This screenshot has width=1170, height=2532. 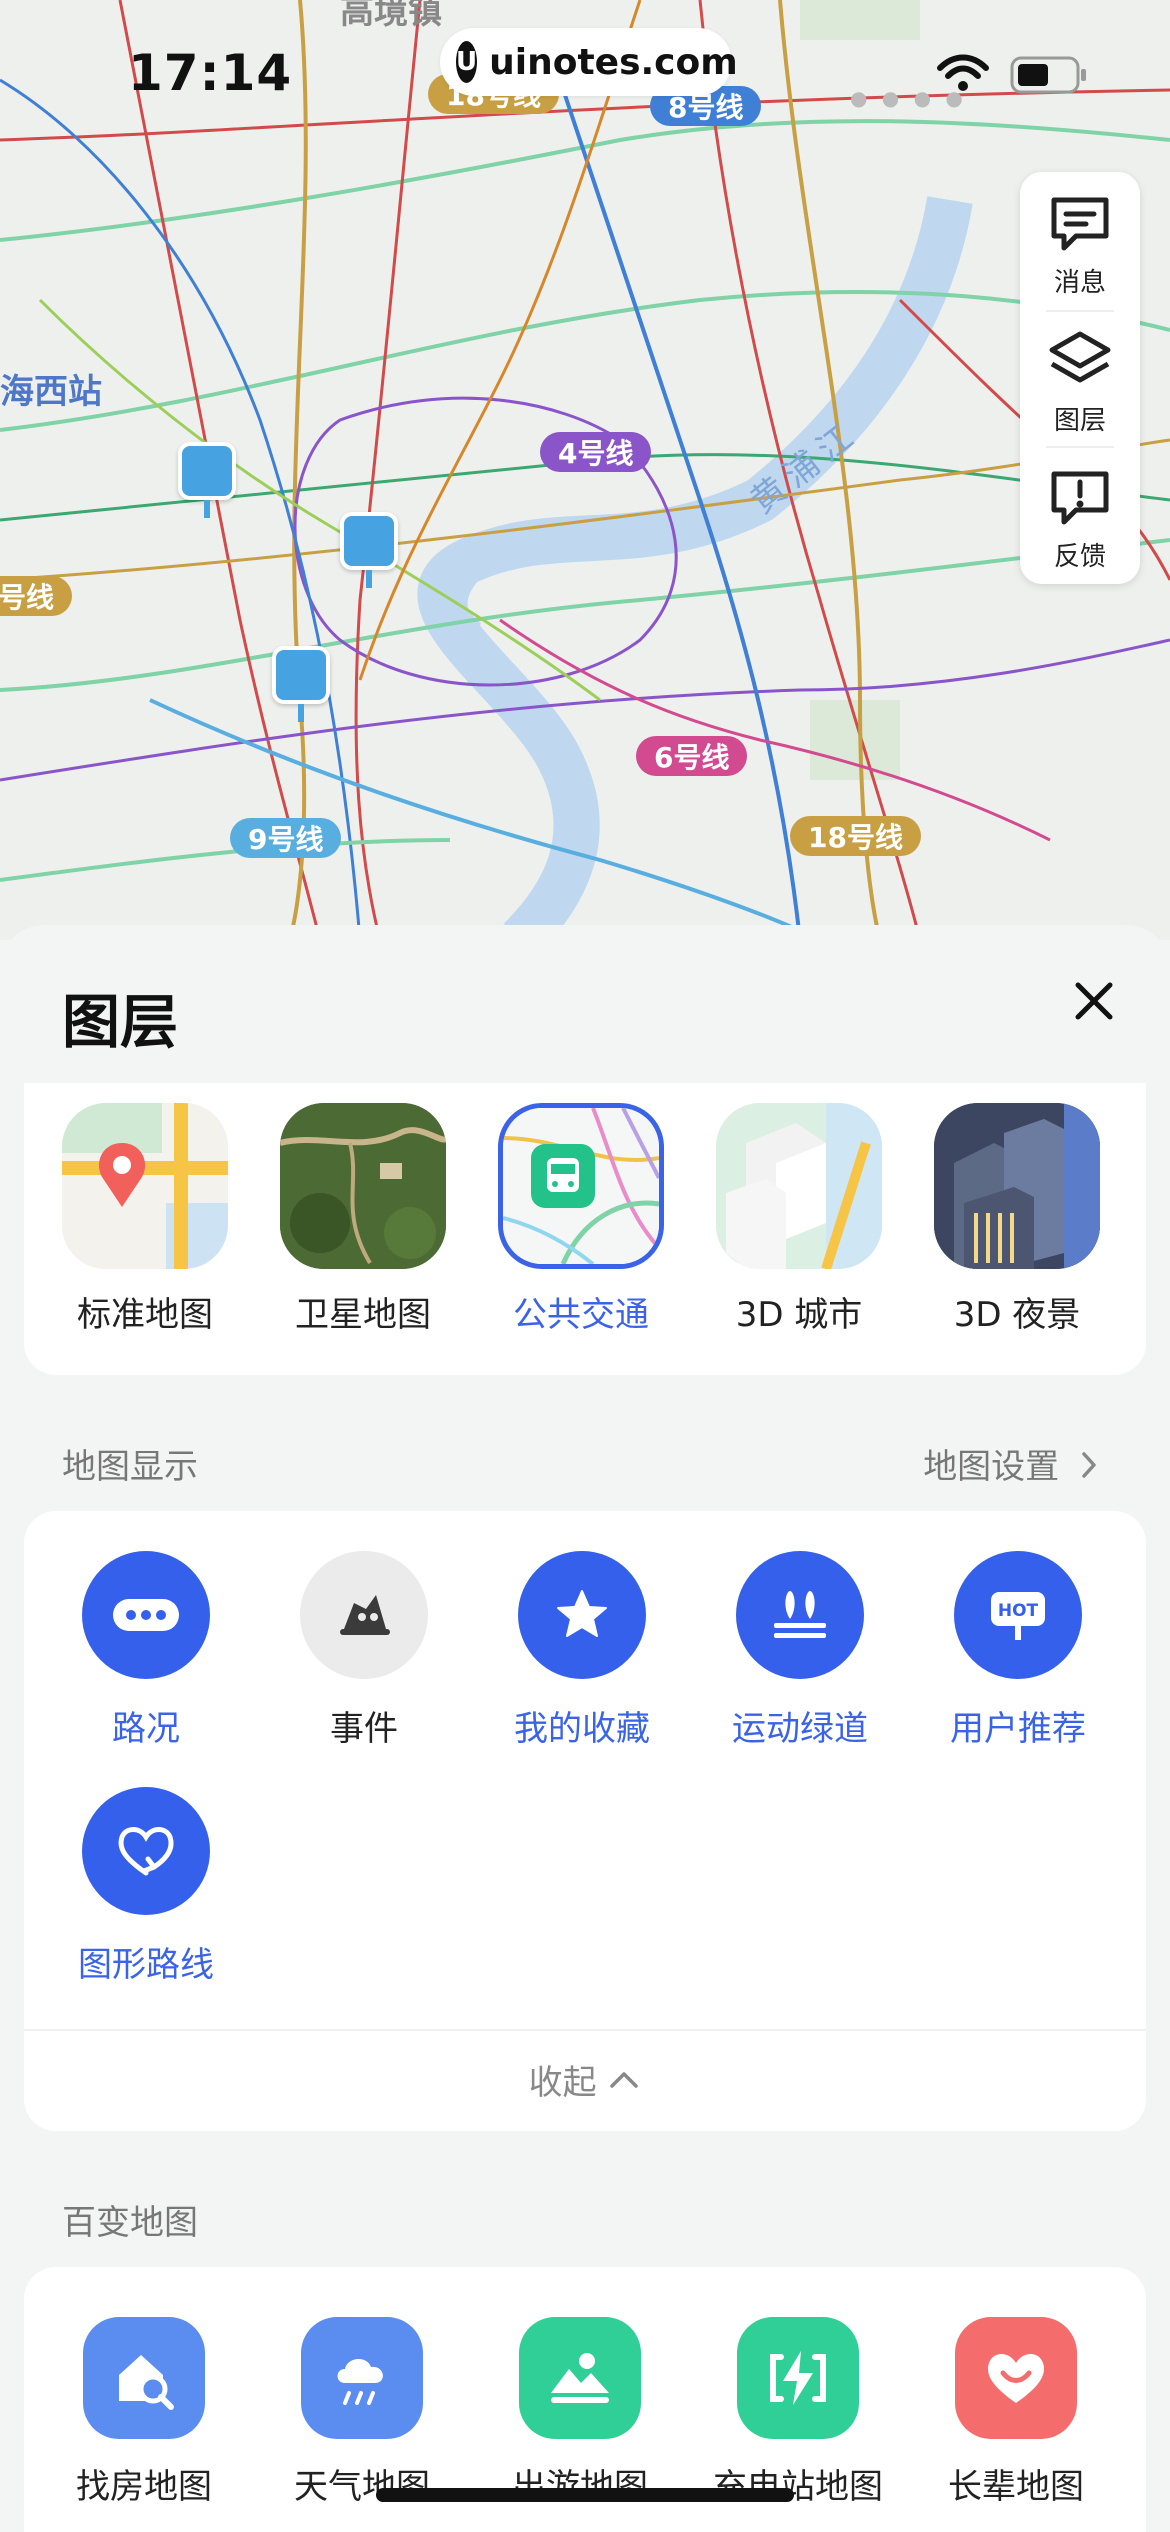 I want to click on location-pin-icon, so click(x=369, y=550).